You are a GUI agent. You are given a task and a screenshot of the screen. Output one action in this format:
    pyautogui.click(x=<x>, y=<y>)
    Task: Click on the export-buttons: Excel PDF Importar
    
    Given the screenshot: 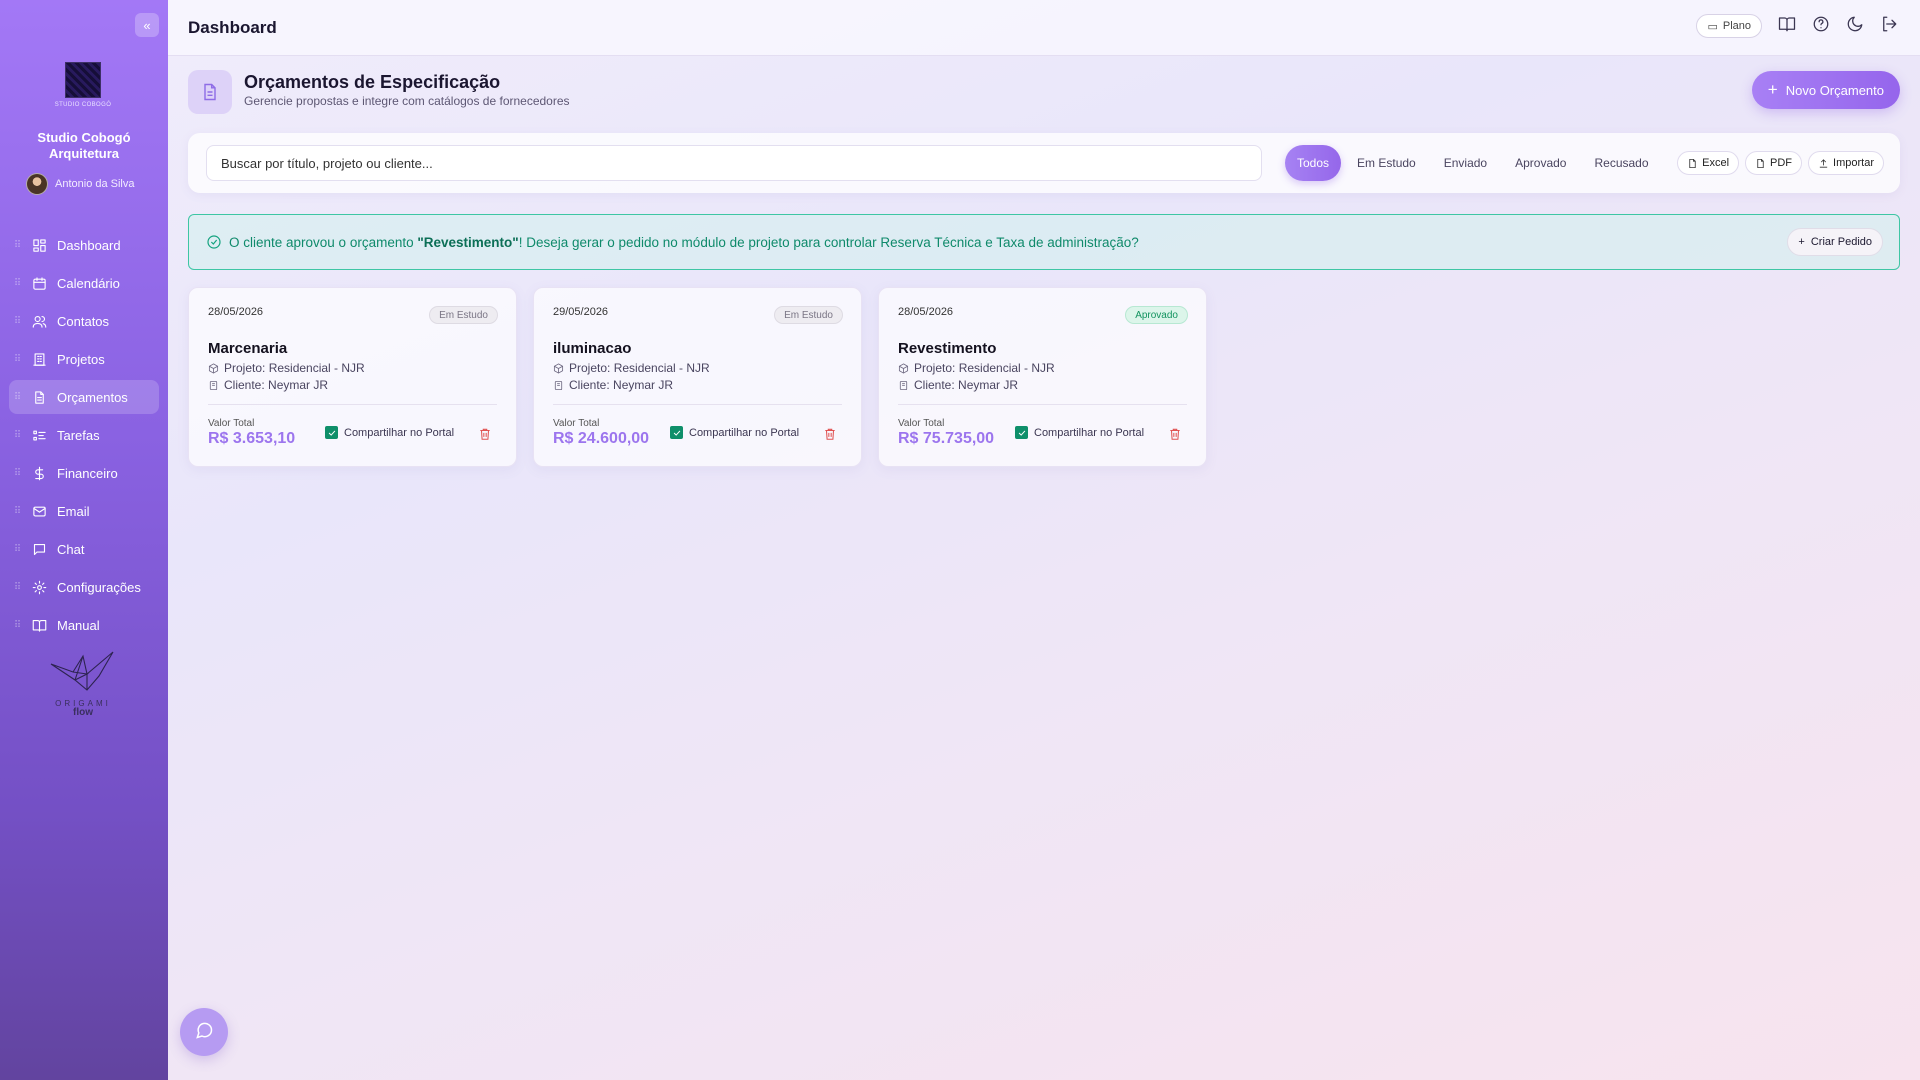 What is the action you would take?
    pyautogui.click(x=1780, y=163)
    